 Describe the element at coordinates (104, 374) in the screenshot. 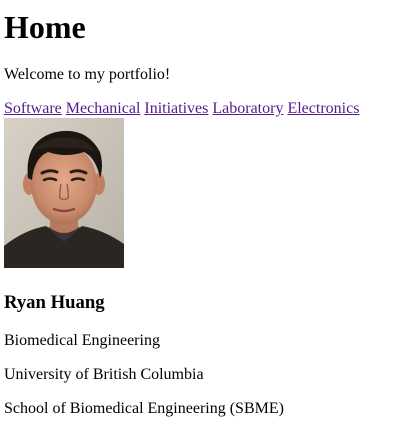

I see `profile-university: University of British Columbia` at that location.